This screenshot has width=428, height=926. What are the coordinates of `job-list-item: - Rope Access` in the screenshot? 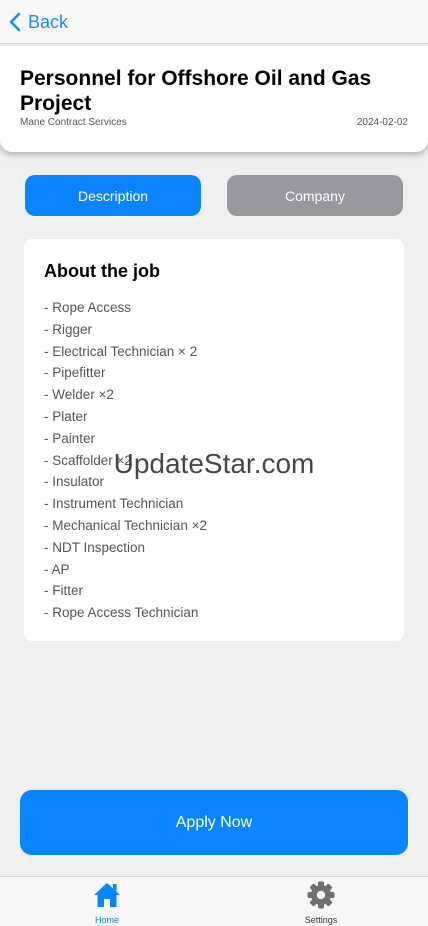 It's located at (88, 307).